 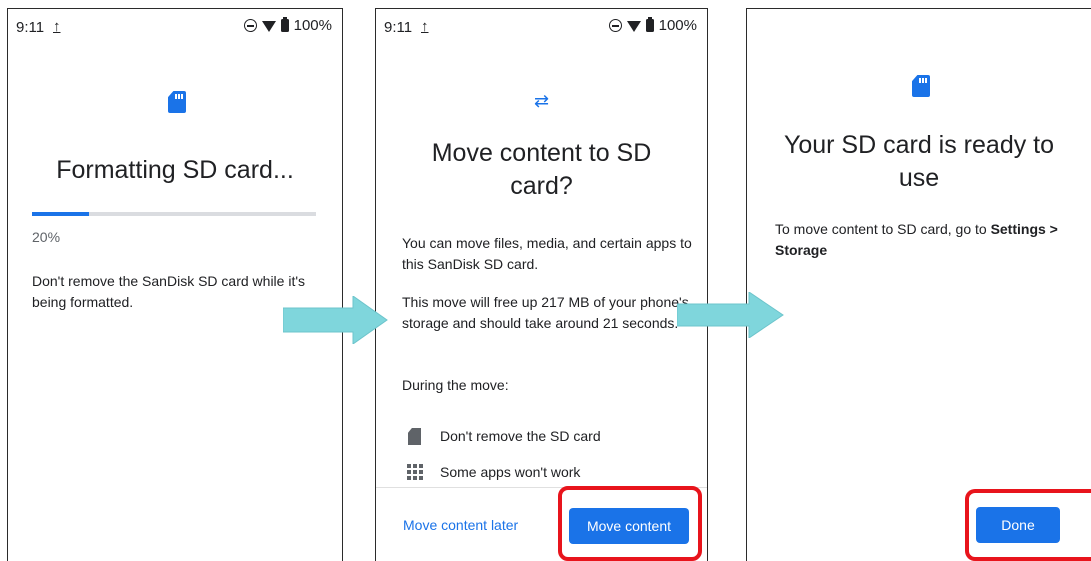 What do you see at coordinates (46, 237) in the screenshot?
I see `progress-label: 20%` at bounding box center [46, 237].